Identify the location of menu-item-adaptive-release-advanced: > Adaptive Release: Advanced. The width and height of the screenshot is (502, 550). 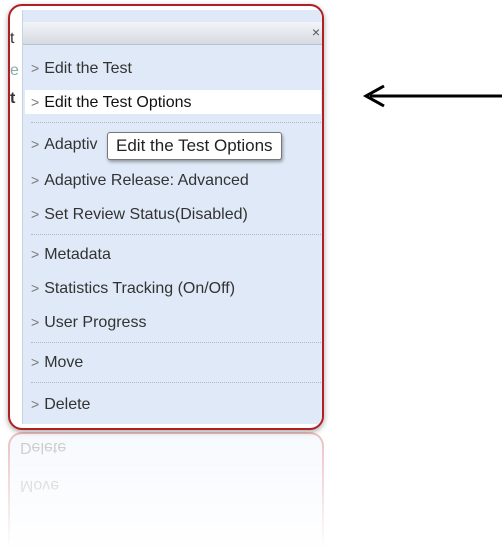
(176, 180).